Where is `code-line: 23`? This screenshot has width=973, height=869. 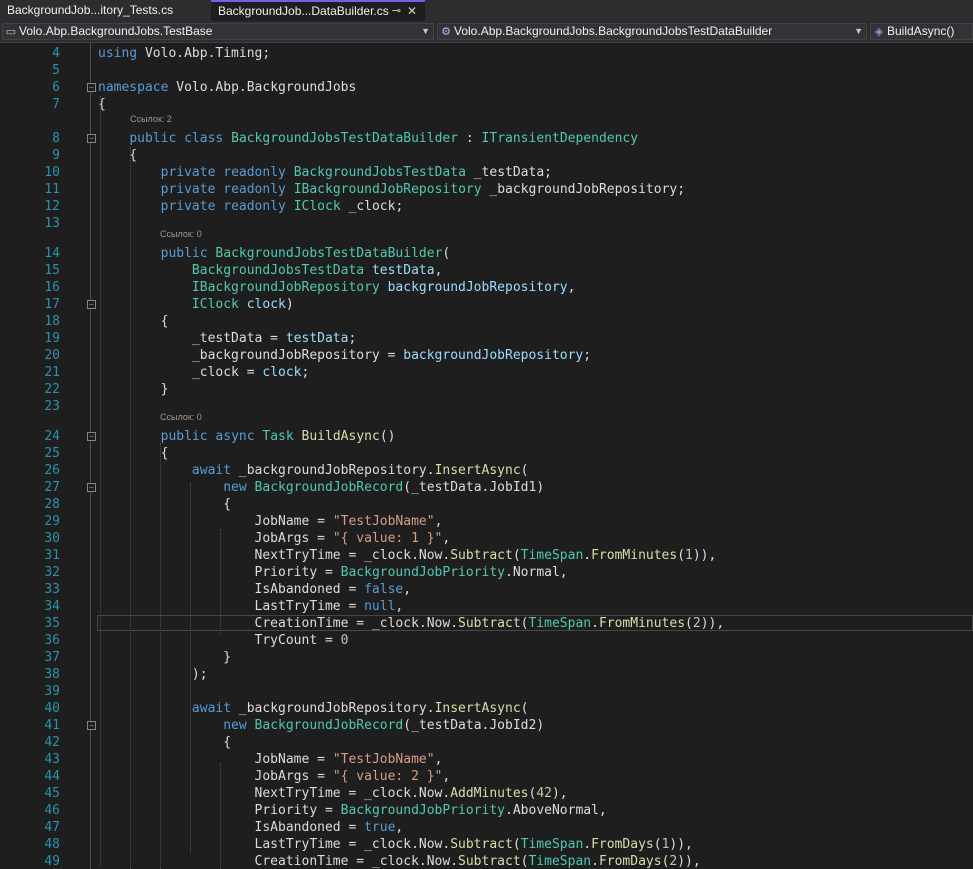 code-line: 23 is located at coordinates (486, 406).